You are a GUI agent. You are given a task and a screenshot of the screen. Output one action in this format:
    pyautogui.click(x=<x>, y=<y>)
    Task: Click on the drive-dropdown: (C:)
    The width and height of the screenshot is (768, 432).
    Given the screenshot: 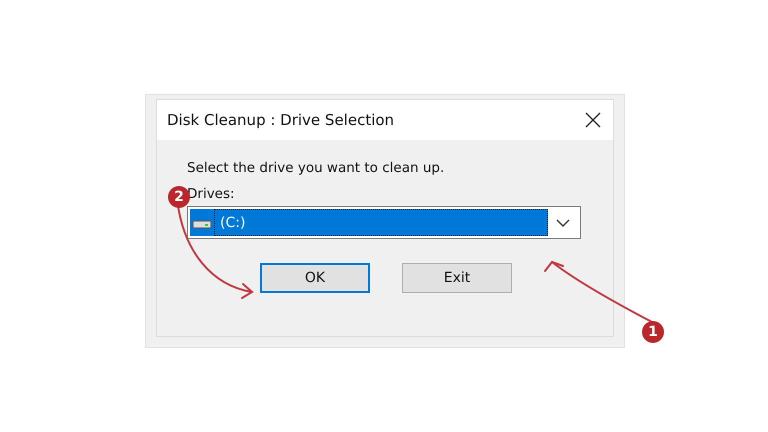 What is the action you would take?
    pyautogui.click(x=384, y=222)
    